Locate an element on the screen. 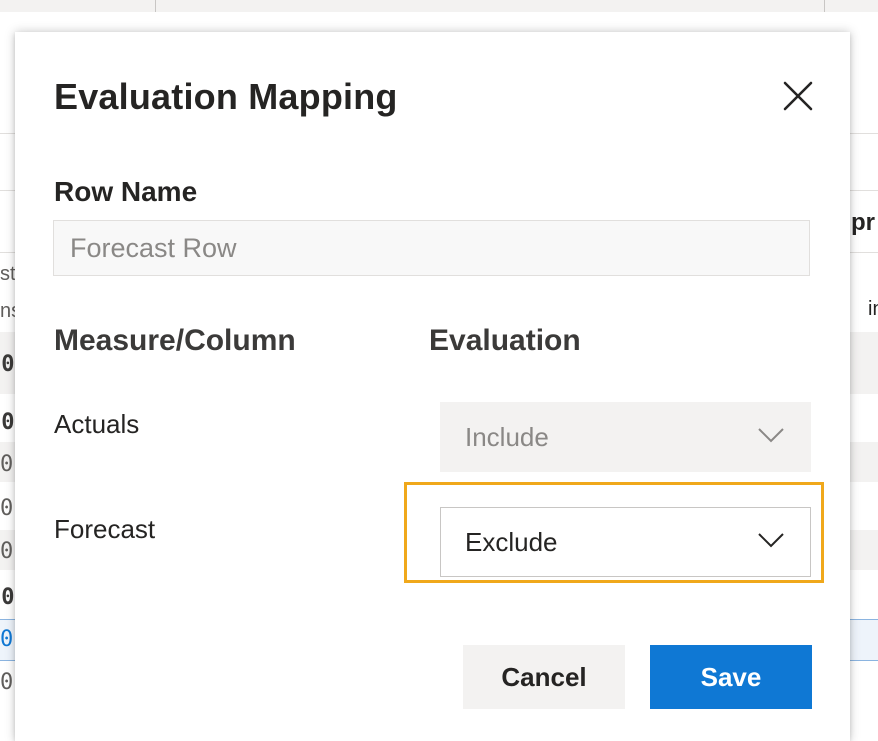 This screenshot has height=741, width=878. background-toolbar is located at coordinates (439, 6).